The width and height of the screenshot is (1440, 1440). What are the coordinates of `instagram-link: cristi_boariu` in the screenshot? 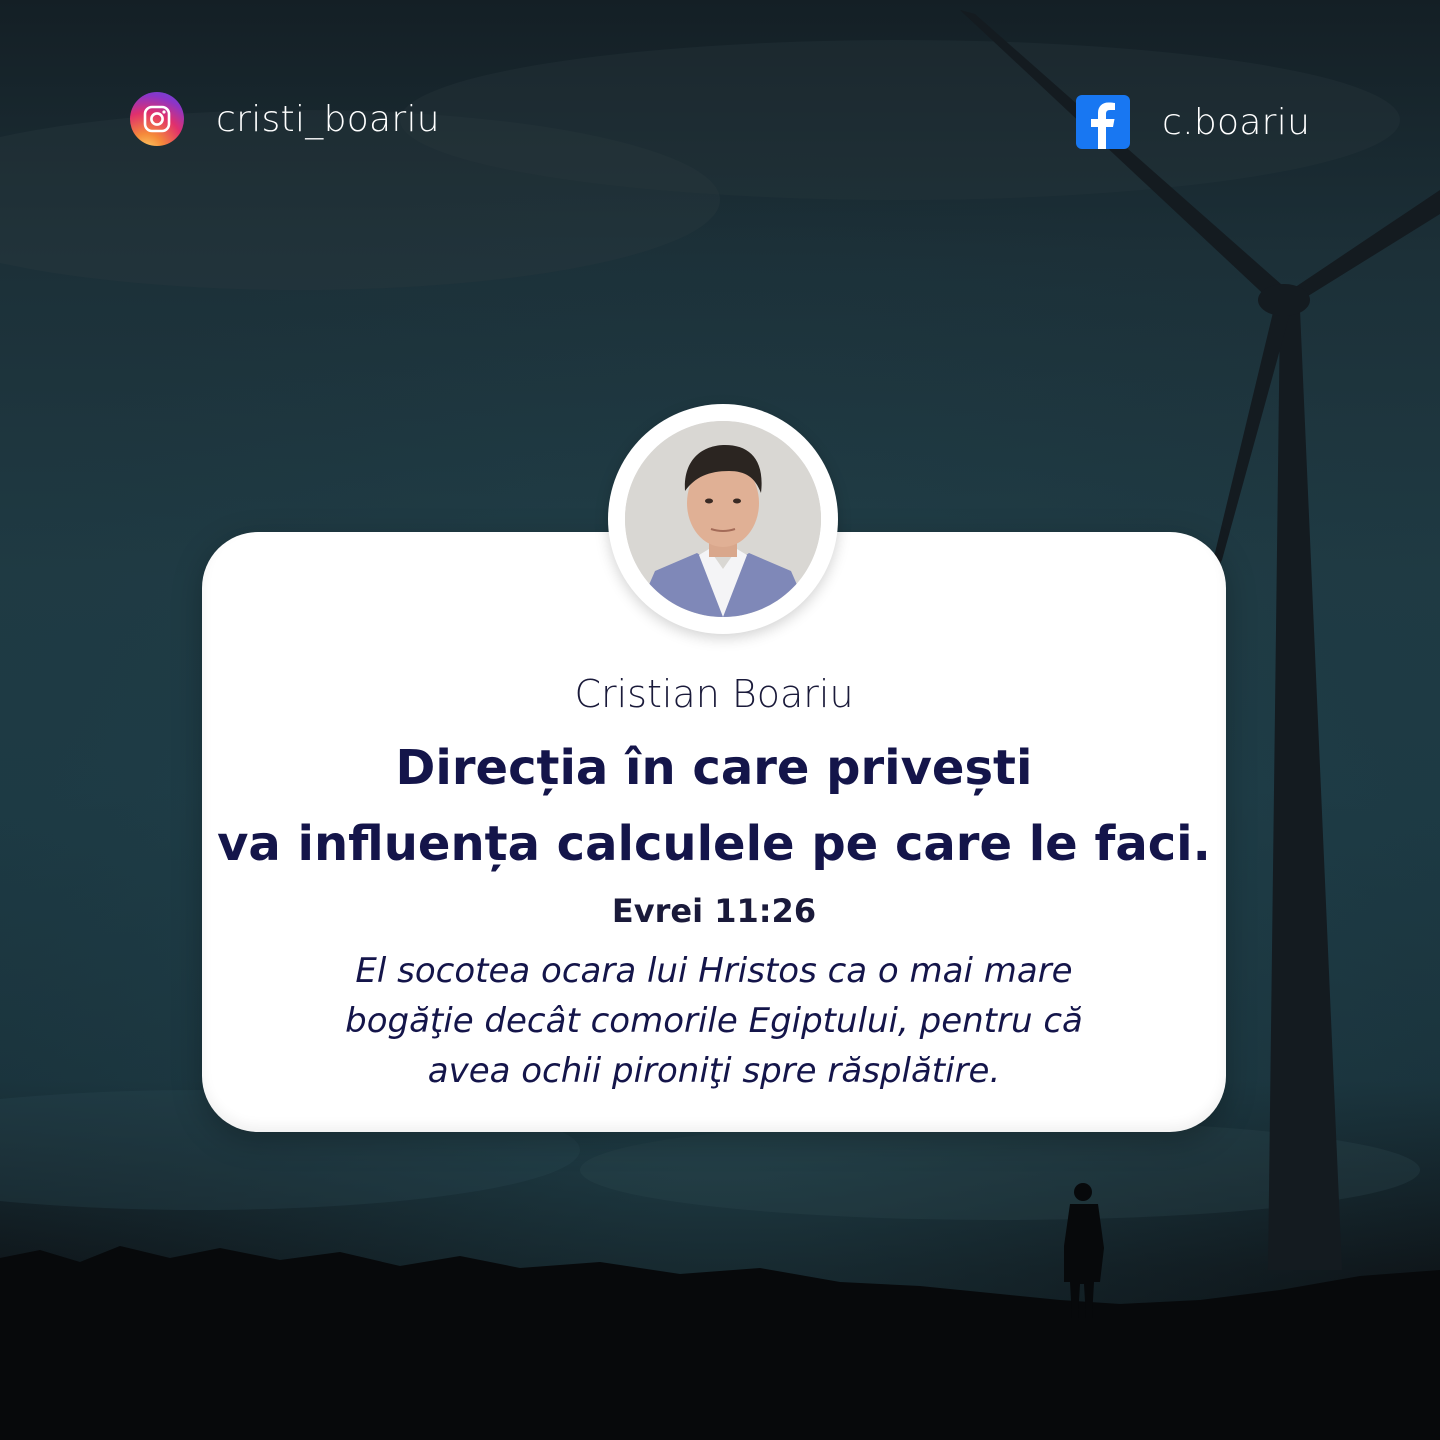 It's located at (285, 119).